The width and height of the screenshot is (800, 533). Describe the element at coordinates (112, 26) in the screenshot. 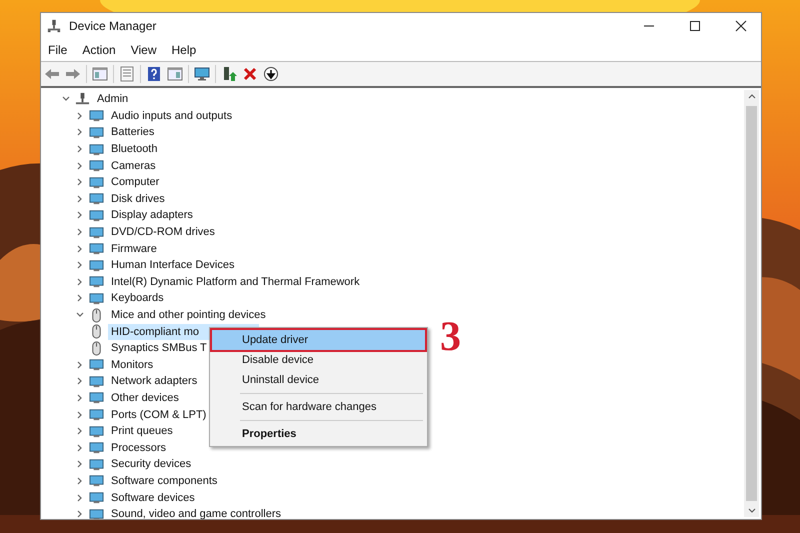

I see `window-title: Device Manager` at that location.